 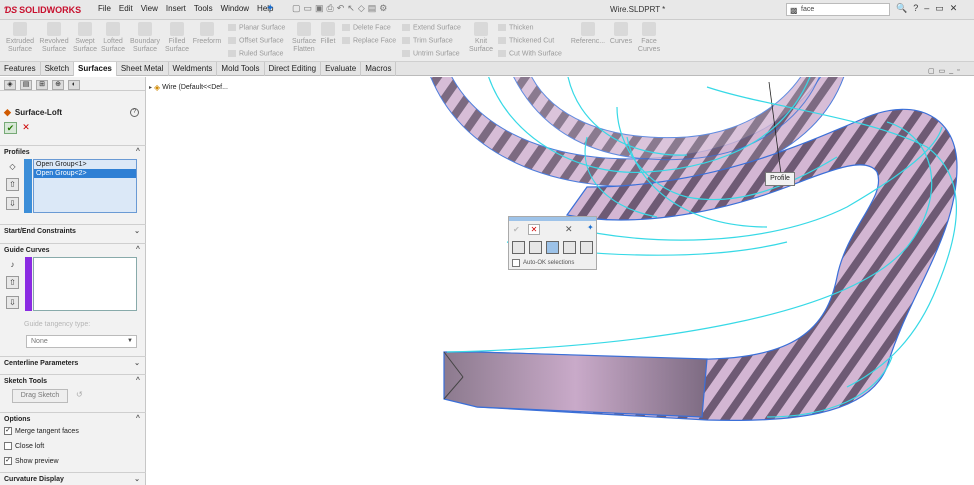 What do you see at coordinates (838, 9) in the screenshot?
I see `search-input: ▩ face` at bounding box center [838, 9].